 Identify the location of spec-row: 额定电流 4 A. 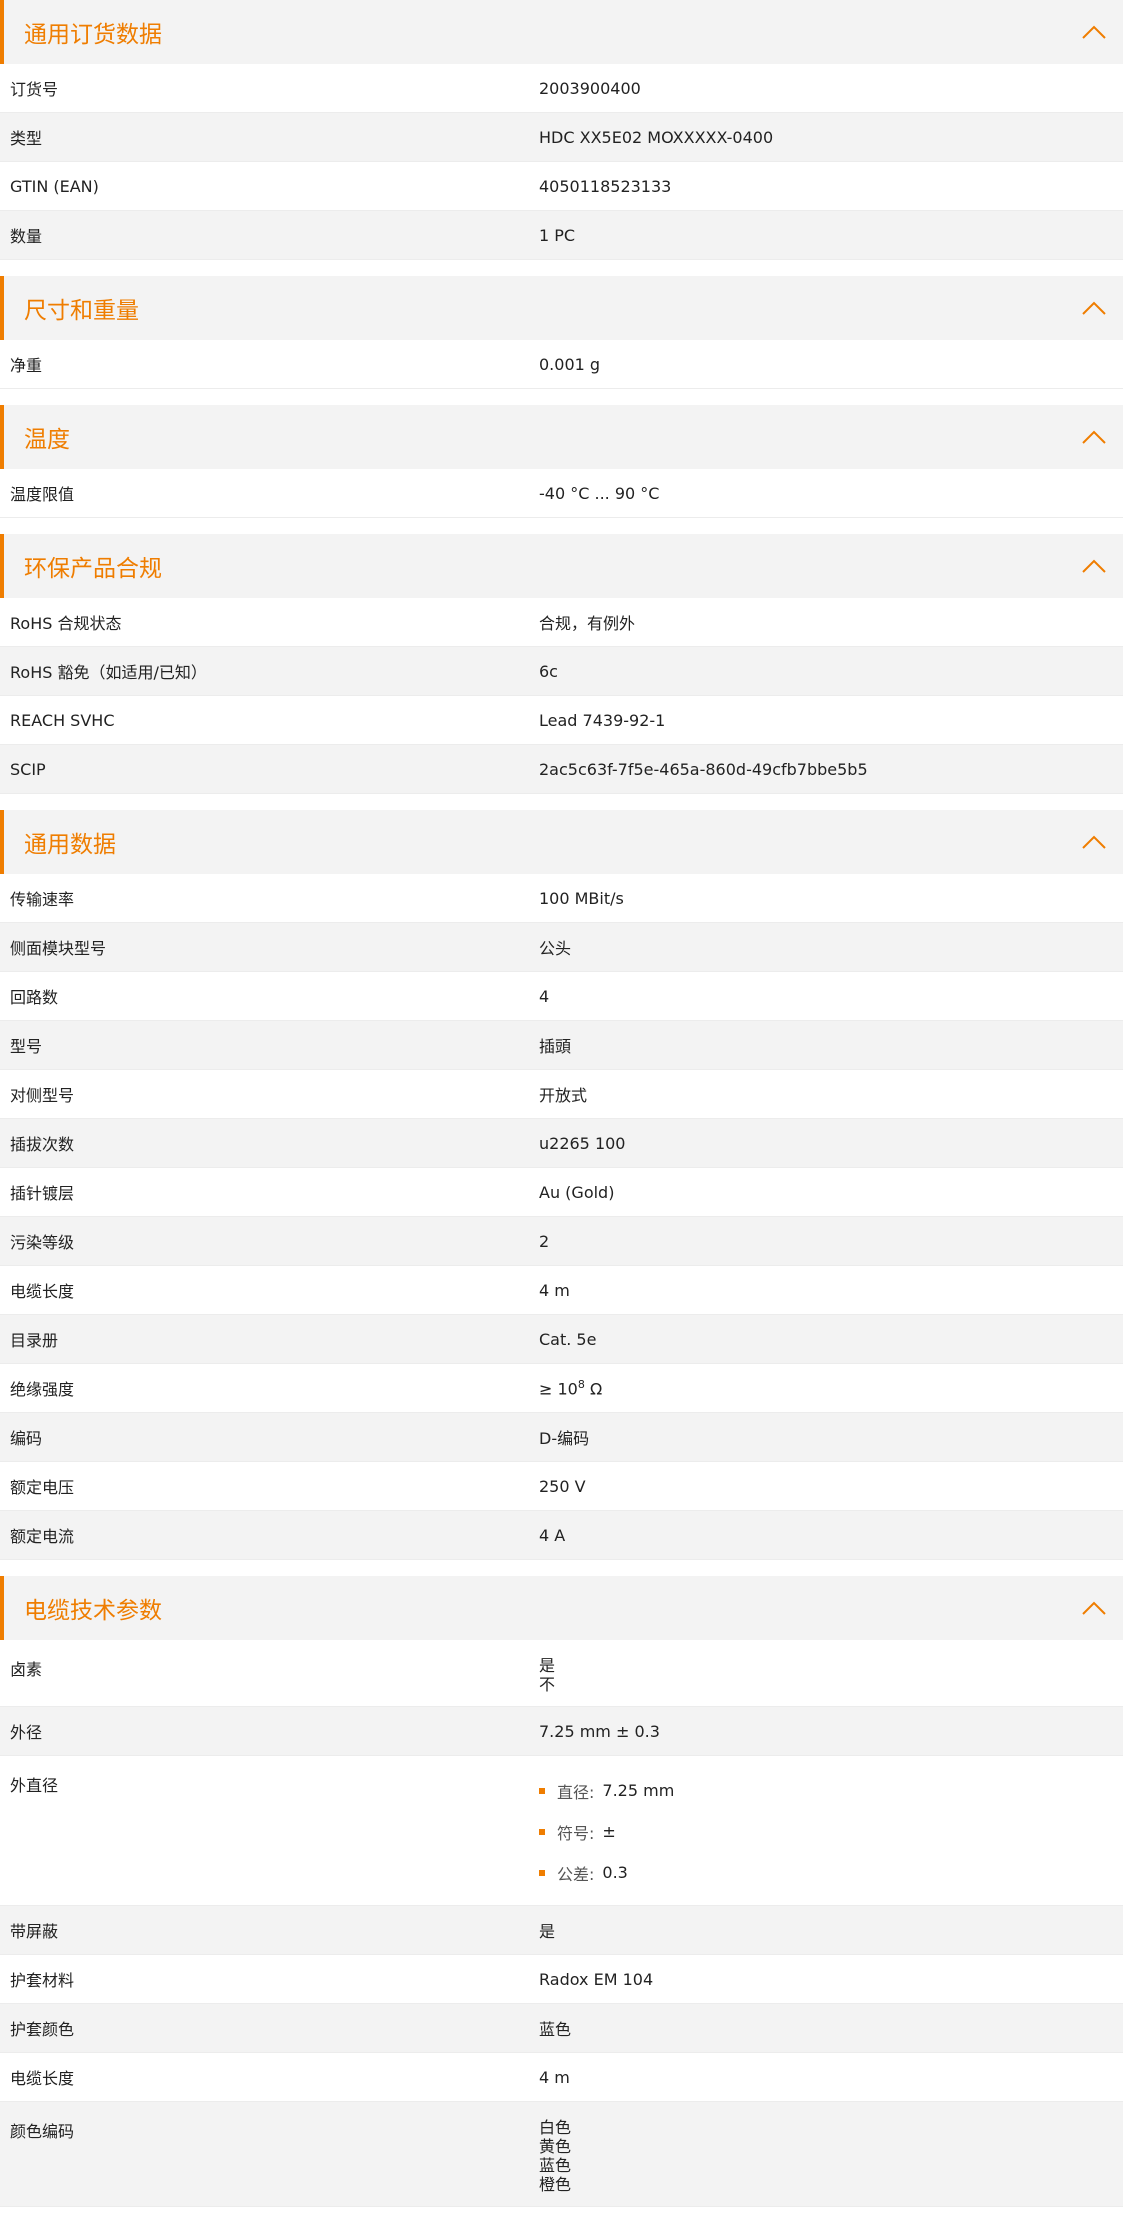
(561, 1535).